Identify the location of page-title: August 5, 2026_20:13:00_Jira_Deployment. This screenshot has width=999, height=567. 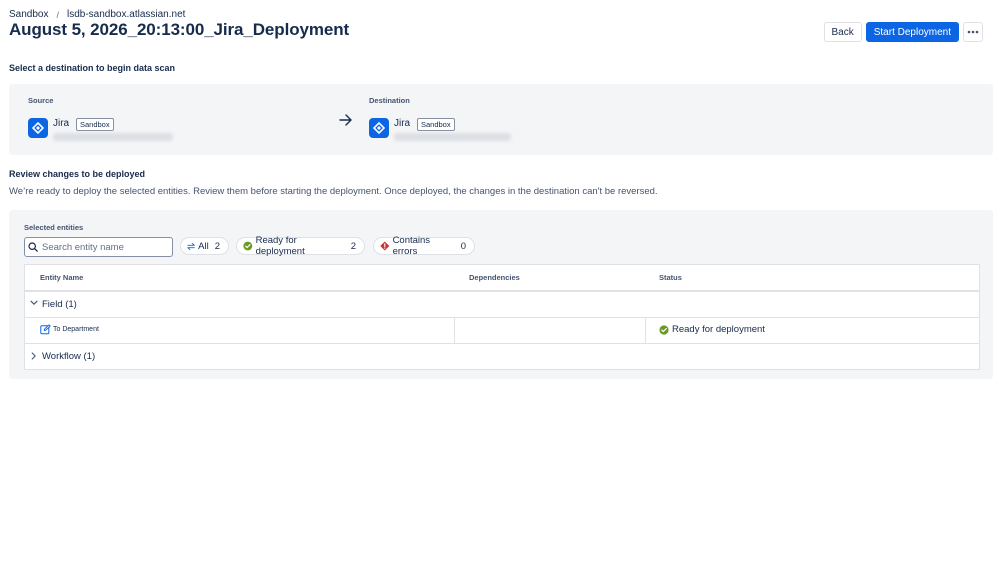
(179, 29).